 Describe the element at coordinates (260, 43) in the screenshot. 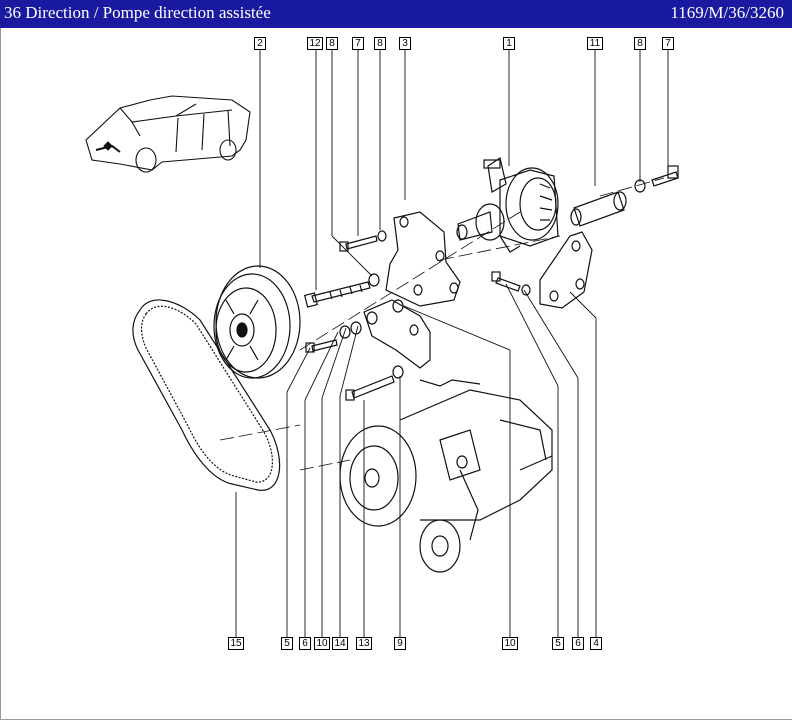

I see `callout-label: 2` at that location.